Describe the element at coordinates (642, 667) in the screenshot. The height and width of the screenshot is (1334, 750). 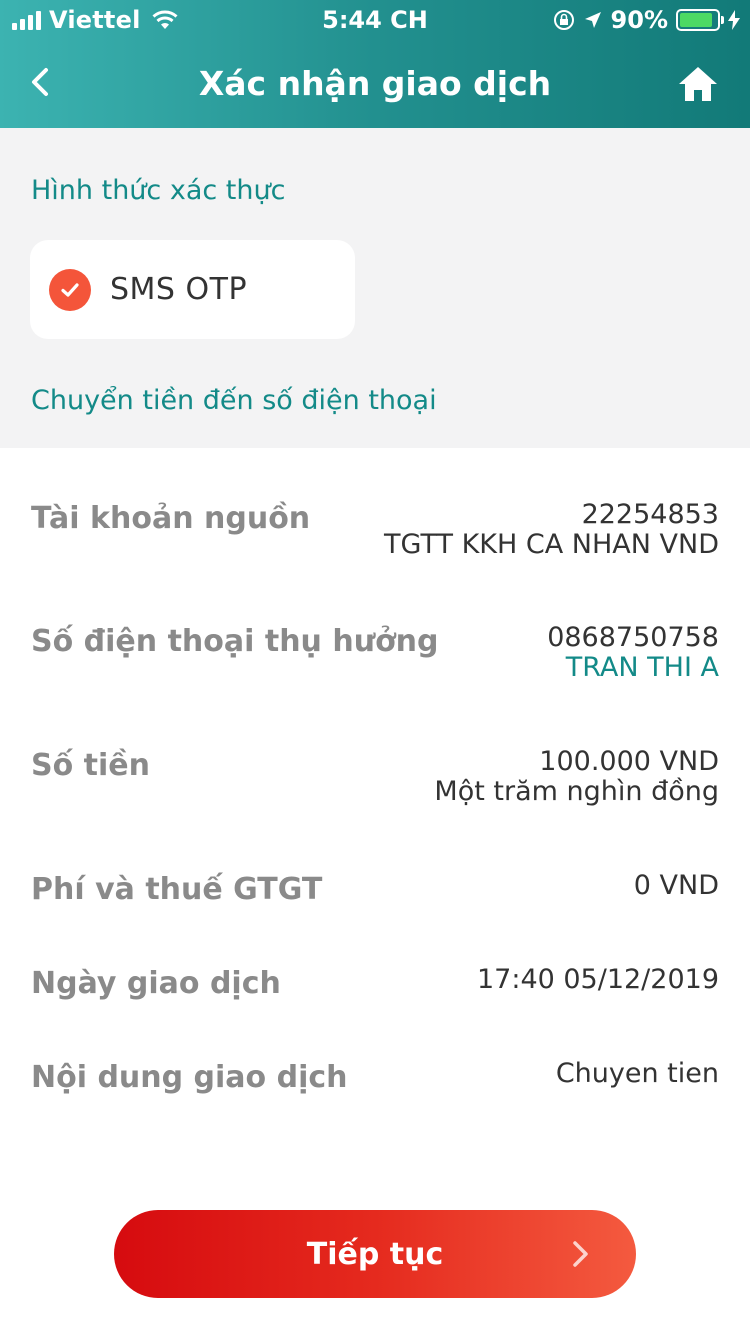
I see `beneficiary-name: TRAN THI A` at that location.